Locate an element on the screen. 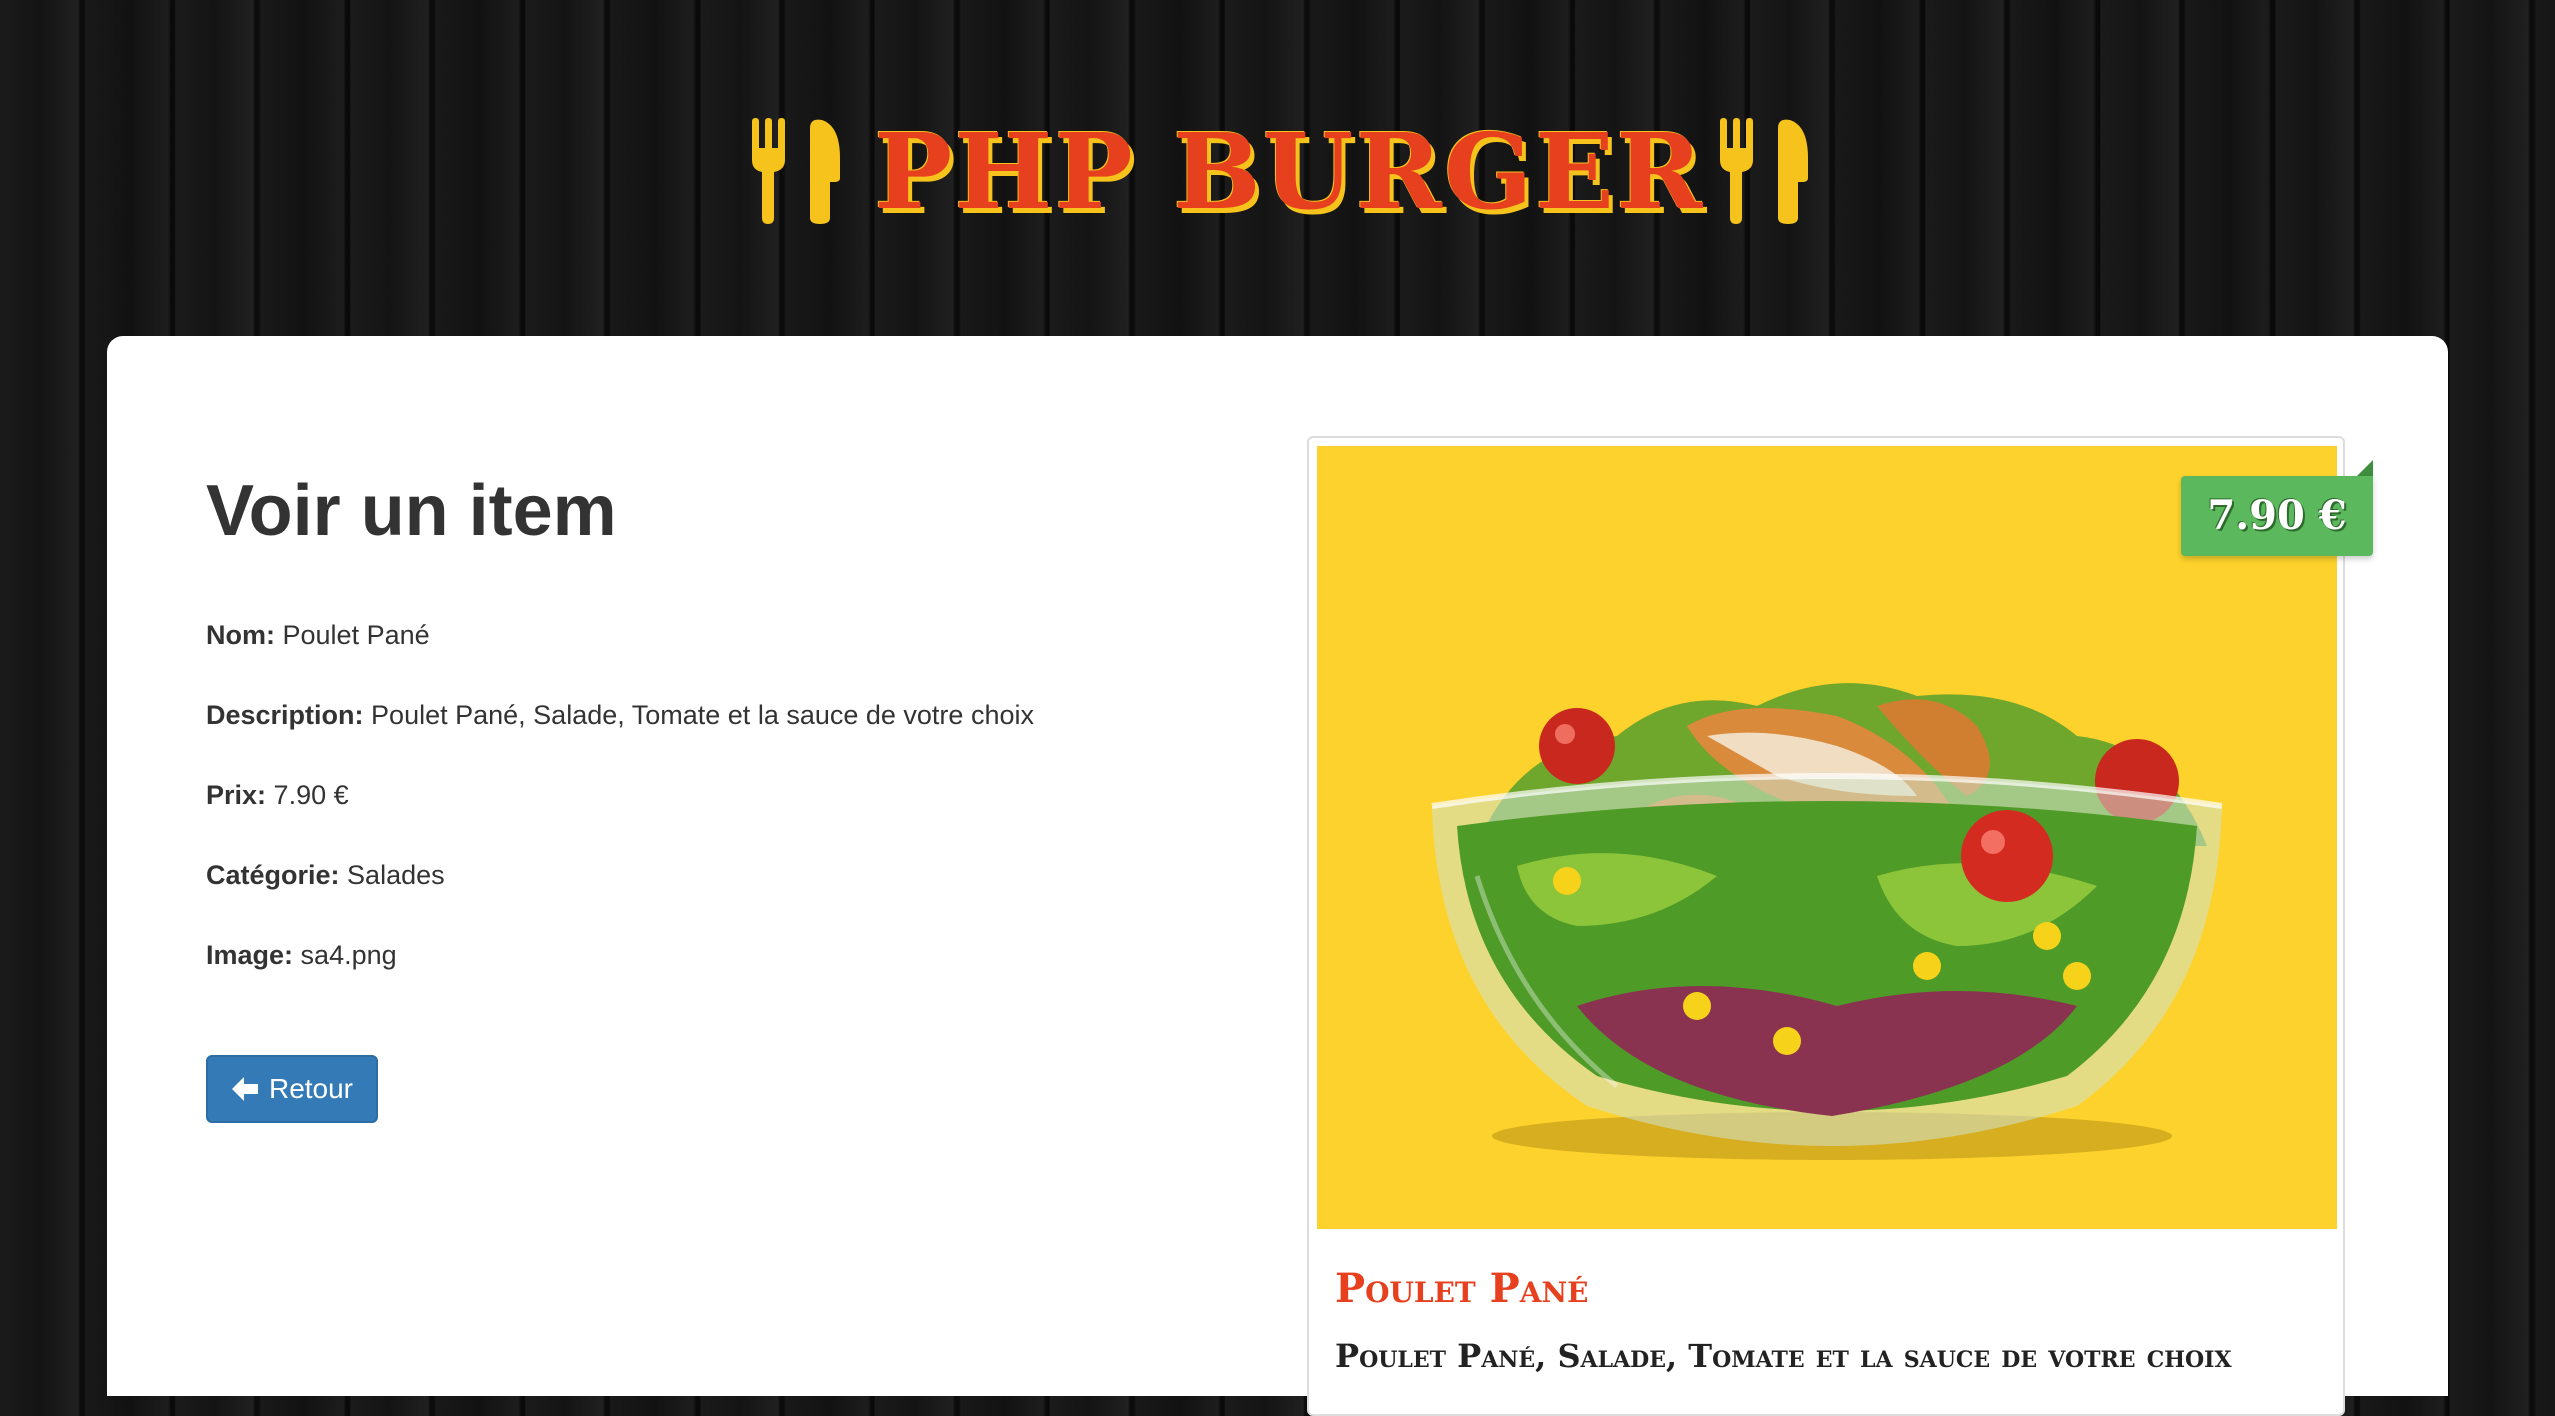 The image size is (2555, 1416). back-button: Retour is located at coordinates (292, 1089).